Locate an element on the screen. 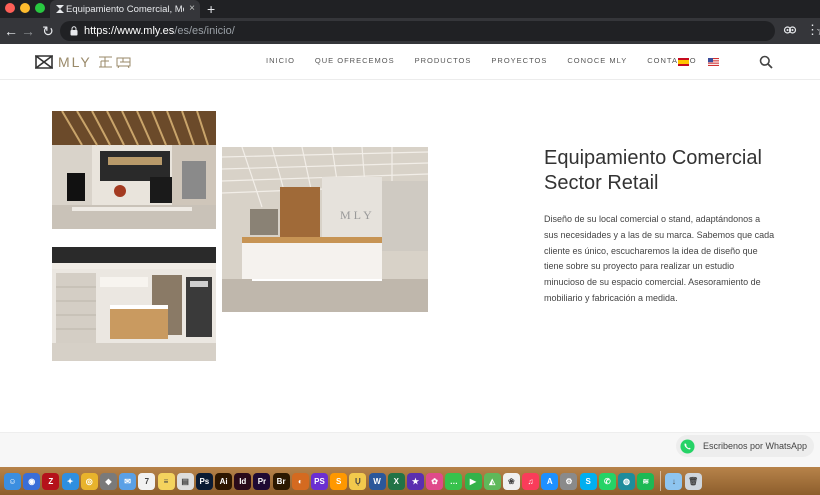 This screenshot has height=495, width=820. window-minimize-button is located at coordinates (25, 8).